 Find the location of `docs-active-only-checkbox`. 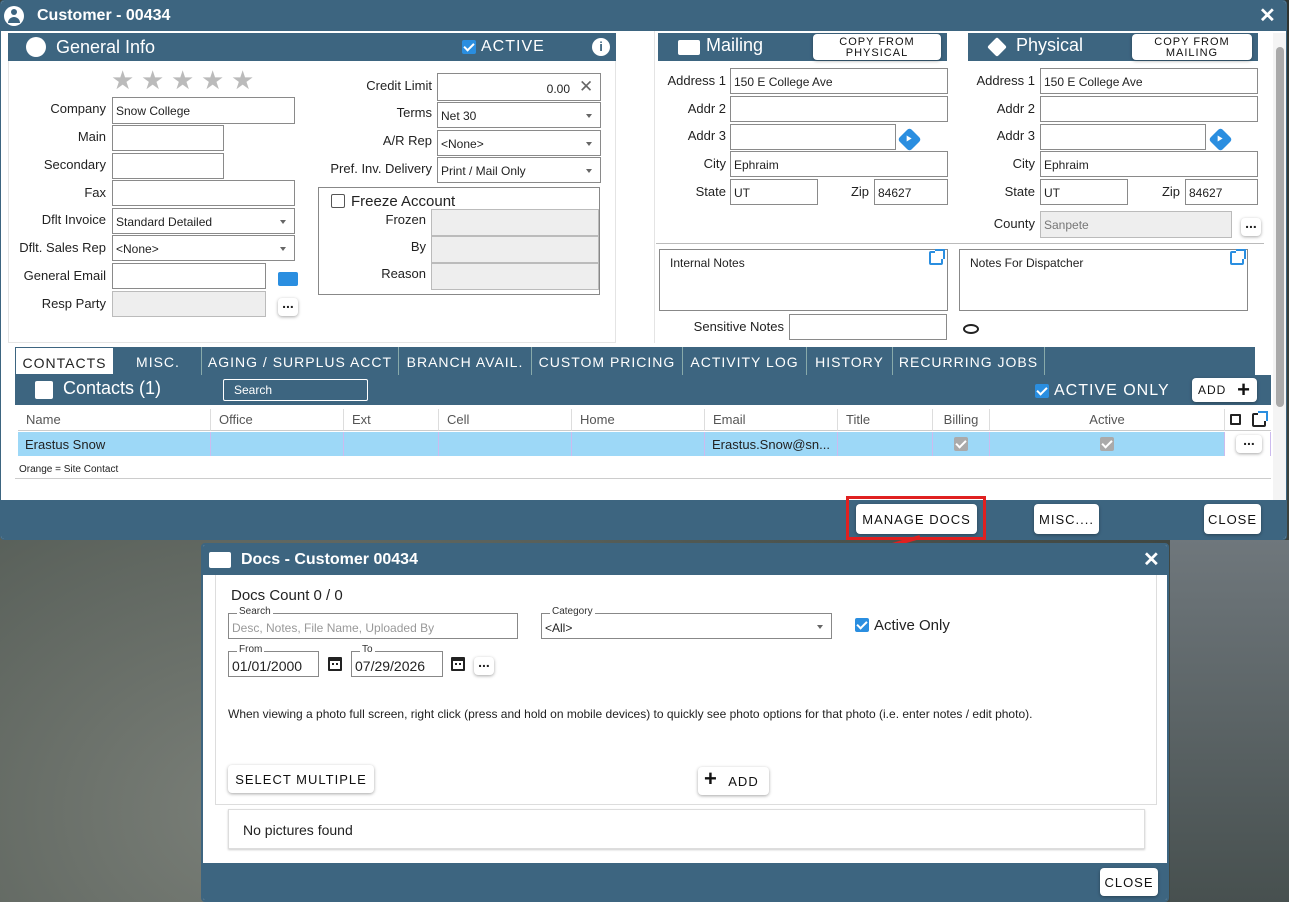

docs-active-only-checkbox is located at coordinates (862, 625).